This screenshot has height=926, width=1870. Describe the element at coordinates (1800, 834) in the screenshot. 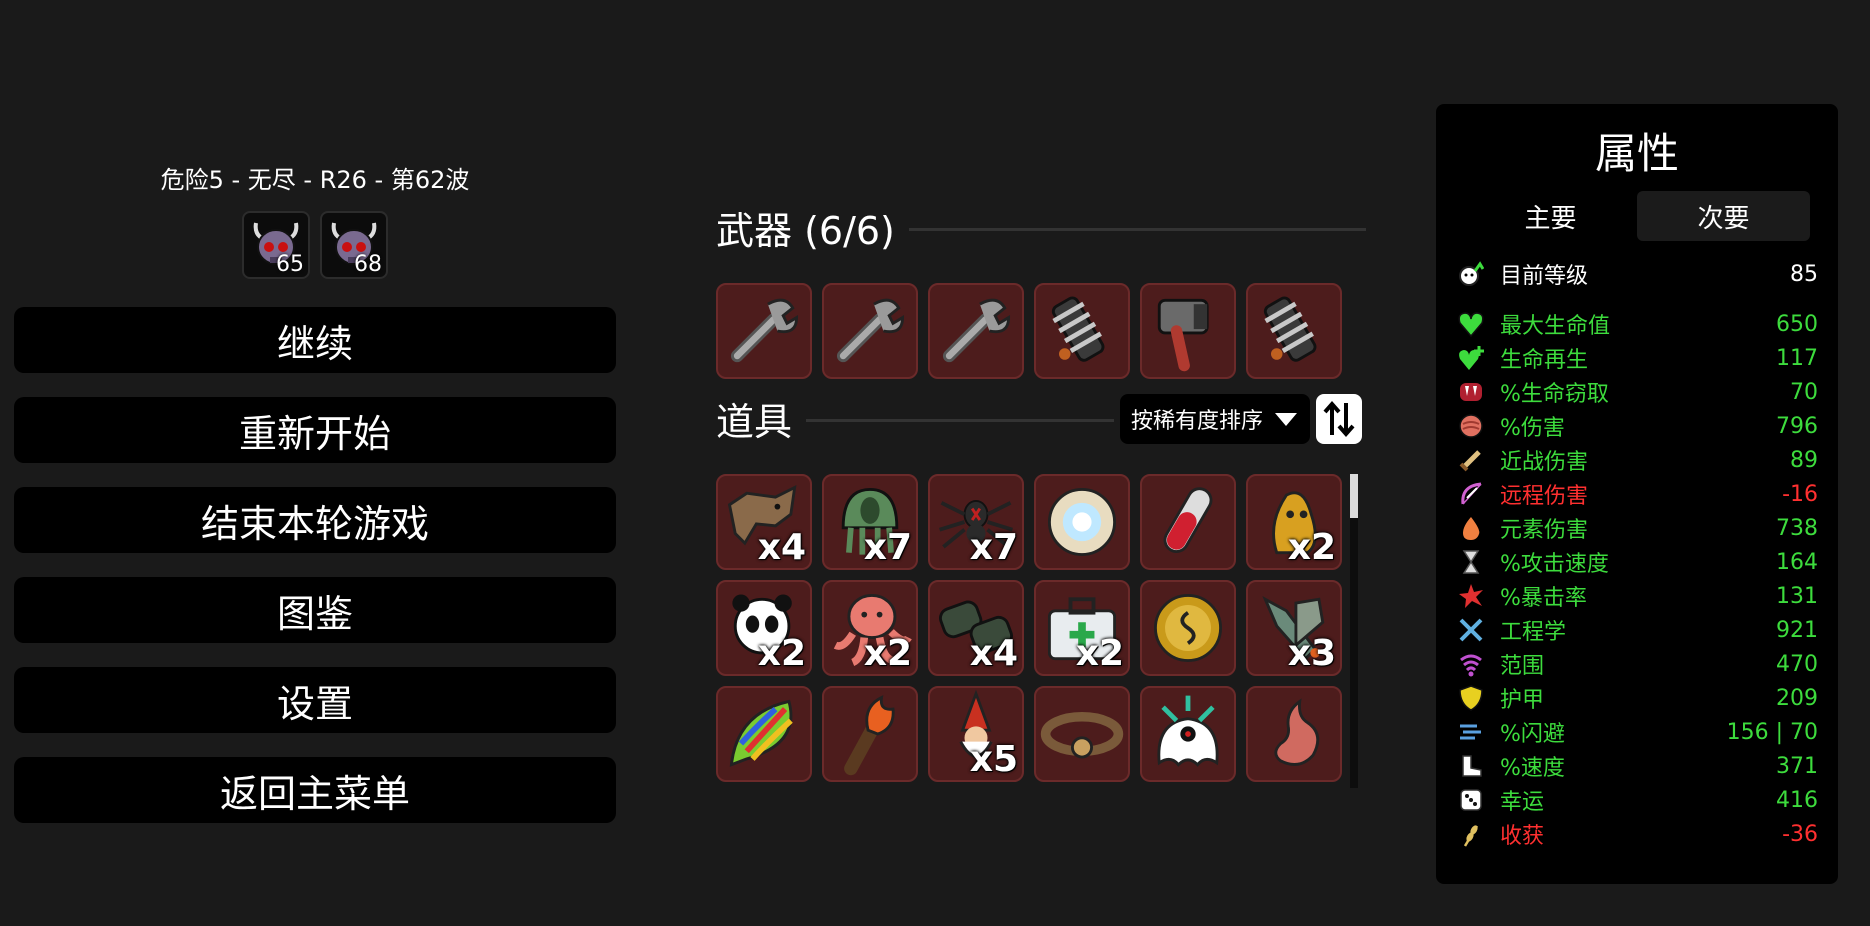

I see `stat-value: -36` at that location.